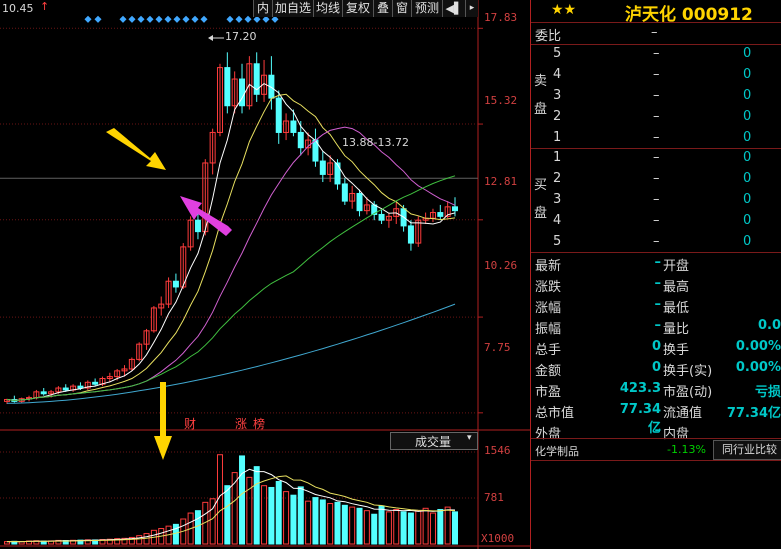 This screenshot has height=549, width=781. I want to click on stat-label-2: 最低, so click(676, 308).